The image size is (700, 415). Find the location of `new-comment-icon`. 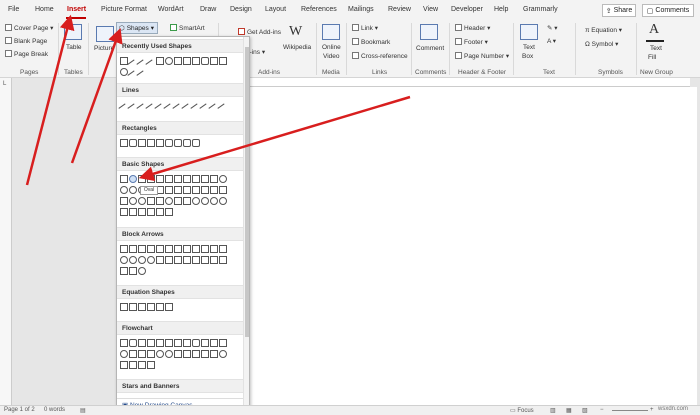

new-comment-icon is located at coordinates (429, 32).